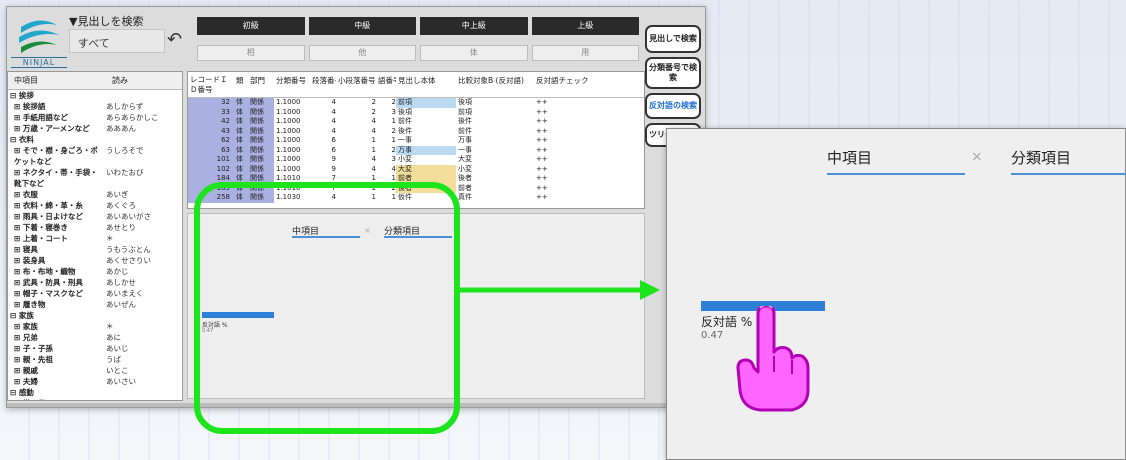  Describe the element at coordinates (95, 183) in the screenshot. I see `tree-item: 靴下など` at that location.